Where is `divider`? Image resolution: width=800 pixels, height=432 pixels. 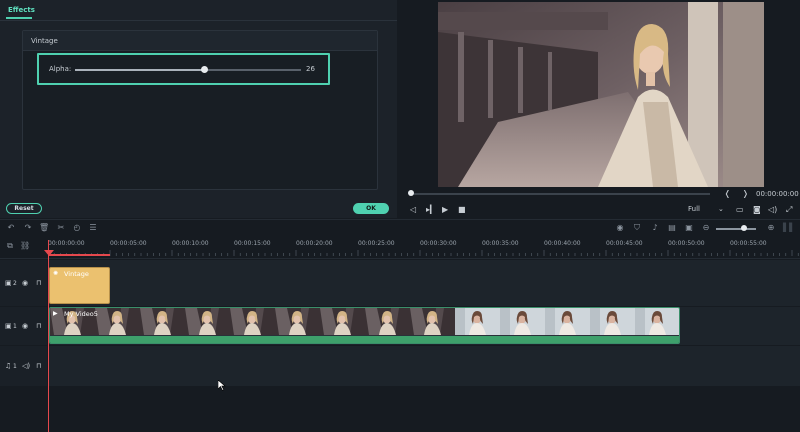
divider is located at coordinates (198, 20).